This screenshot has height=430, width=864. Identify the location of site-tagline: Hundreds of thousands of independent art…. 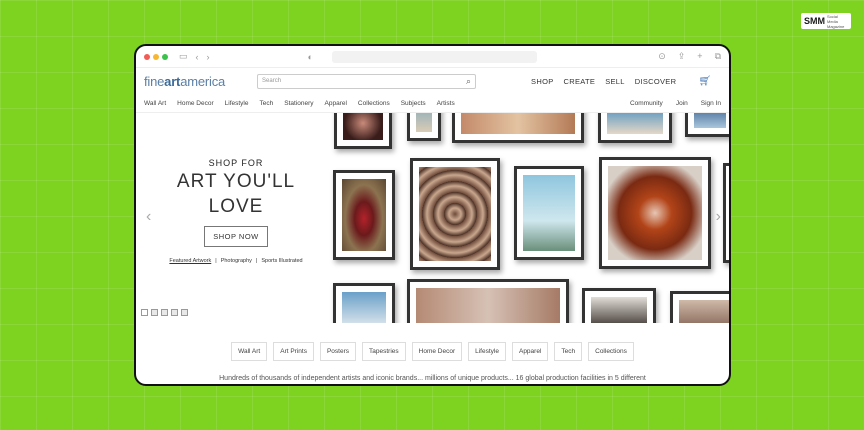
(432, 378).